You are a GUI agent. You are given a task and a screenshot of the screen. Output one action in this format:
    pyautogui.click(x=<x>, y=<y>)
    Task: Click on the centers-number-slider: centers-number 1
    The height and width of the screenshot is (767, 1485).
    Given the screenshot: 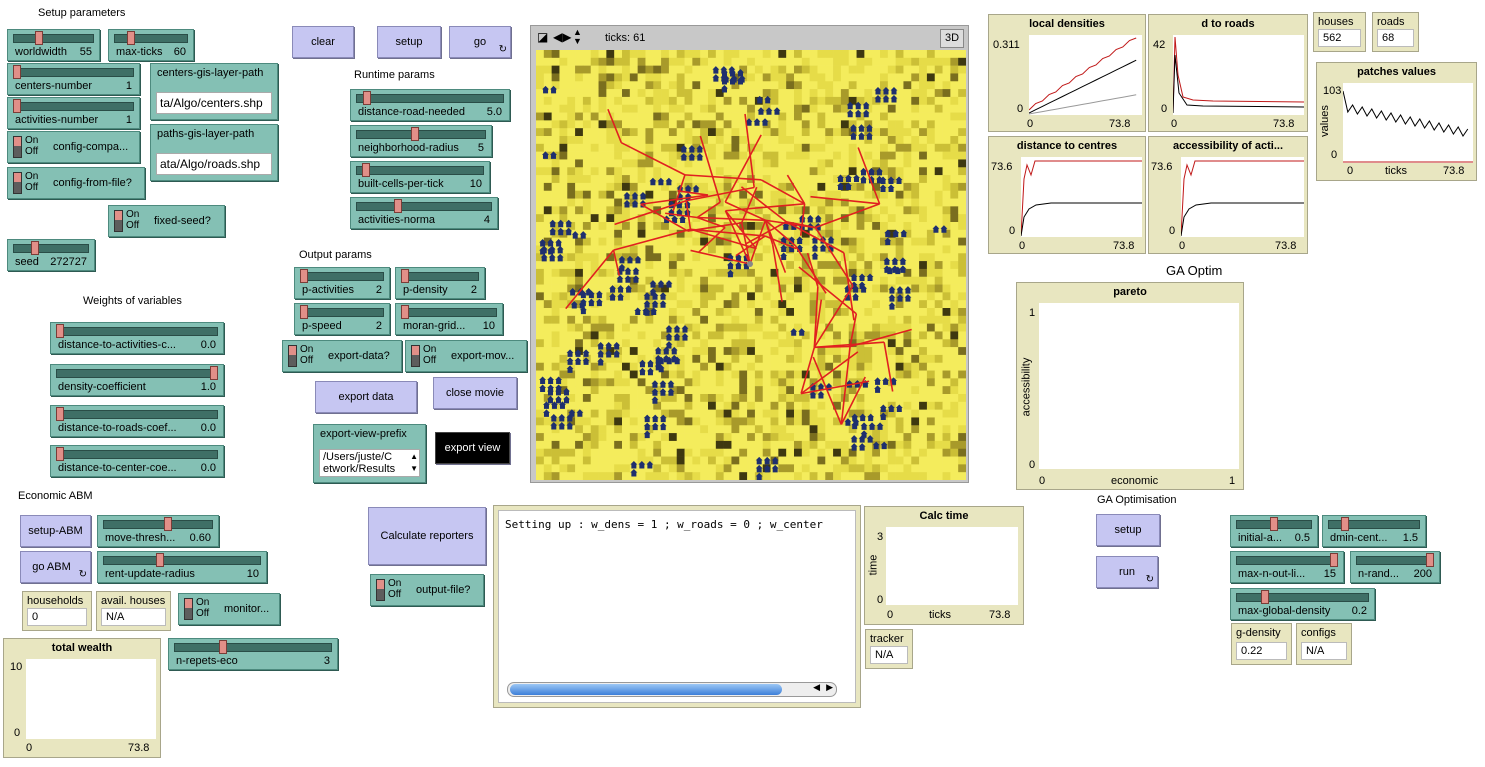 What is the action you would take?
    pyautogui.click(x=73, y=79)
    